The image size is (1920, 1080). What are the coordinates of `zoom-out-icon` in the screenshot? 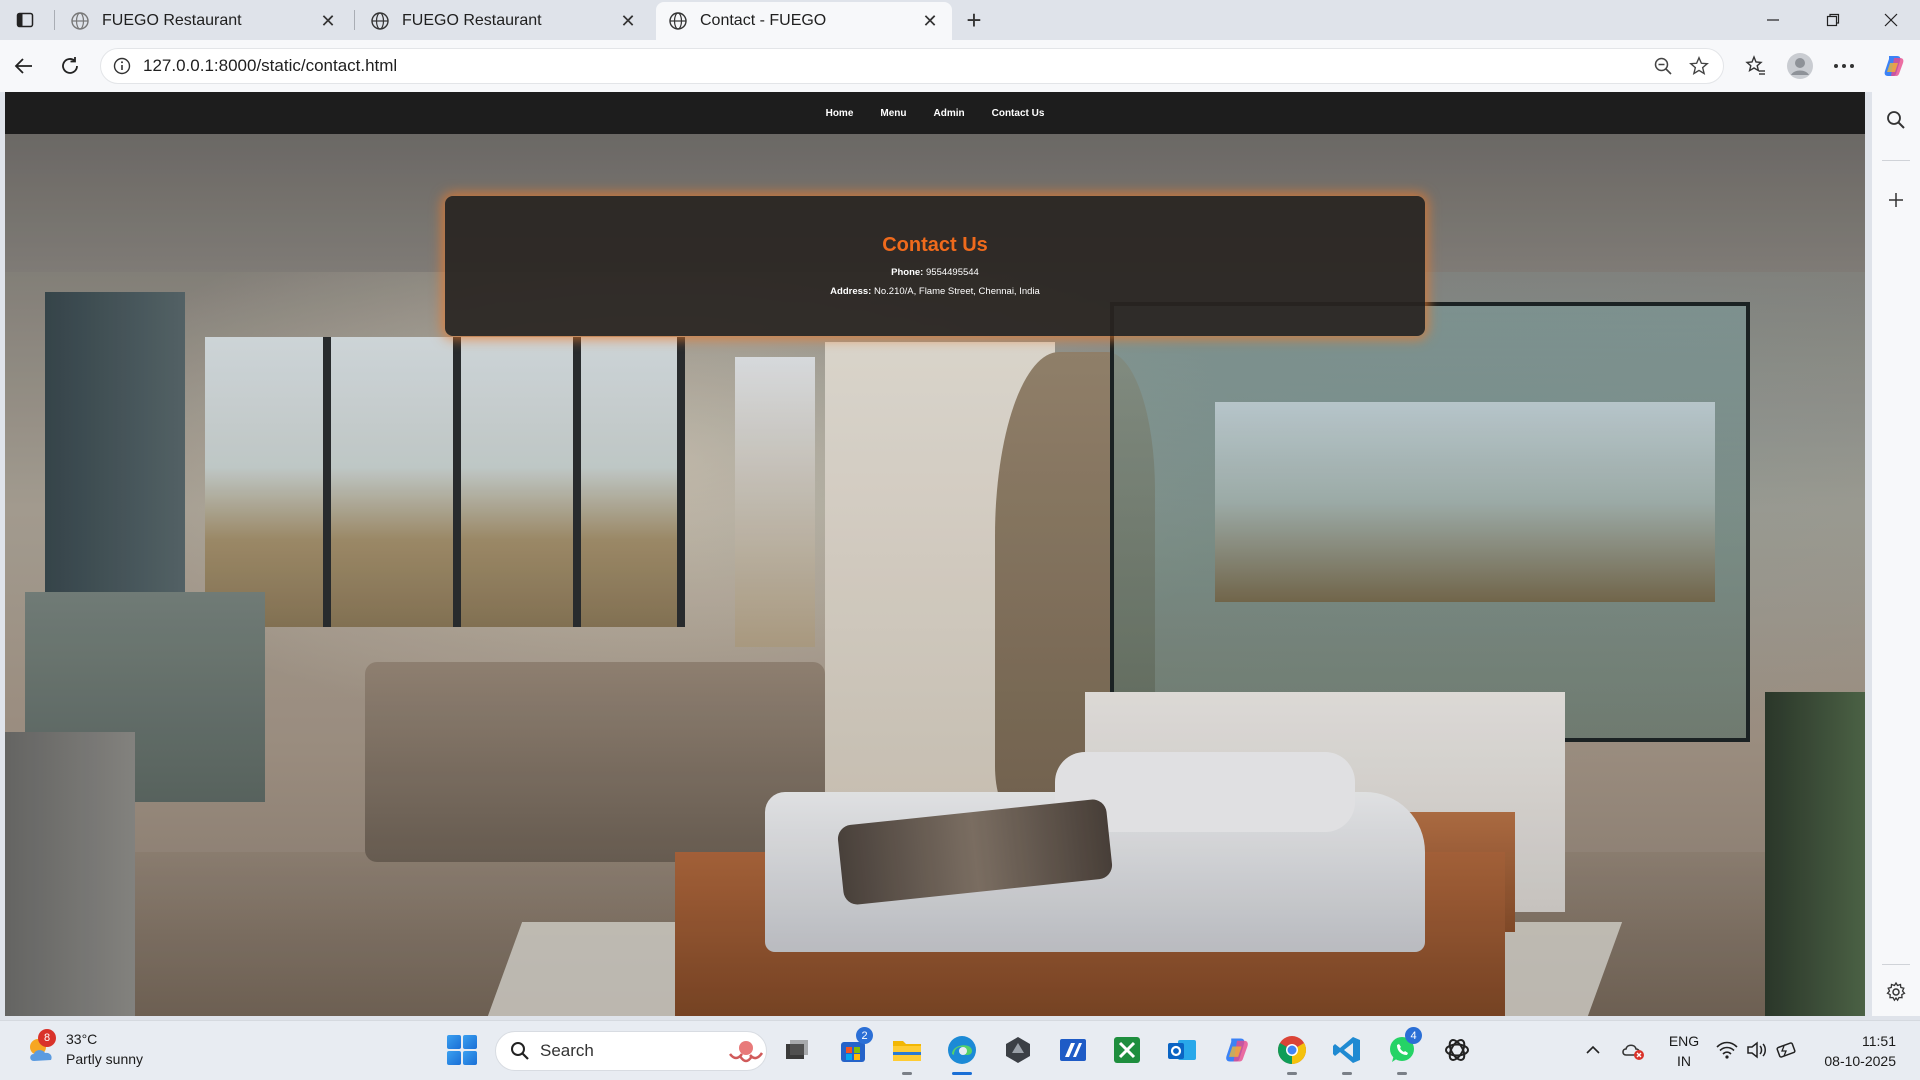 It's located at (1663, 66).